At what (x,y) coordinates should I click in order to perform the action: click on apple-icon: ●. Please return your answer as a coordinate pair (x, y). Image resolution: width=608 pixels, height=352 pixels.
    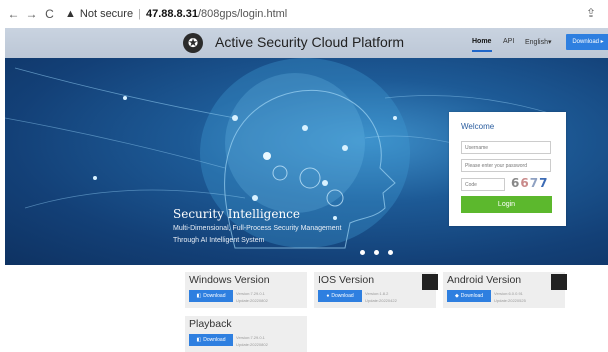
    Looking at the image, I should click on (328, 296).